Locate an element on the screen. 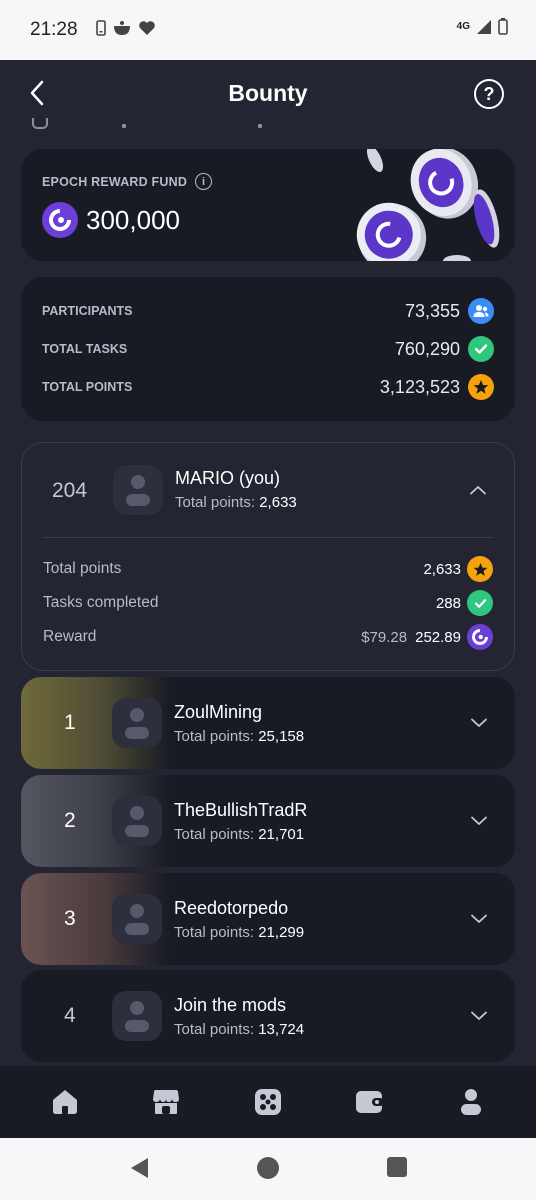  my-total-points: Total points: 2,633 is located at coordinates (236, 502).